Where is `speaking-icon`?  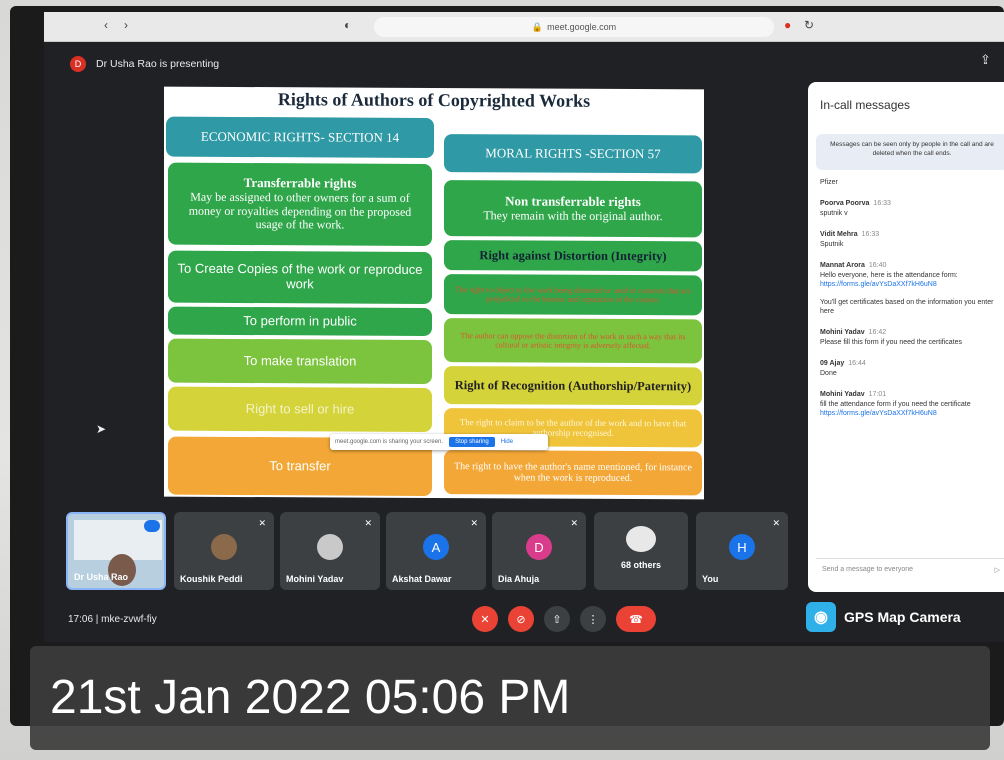
speaking-icon is located at coordinates (152, 526).